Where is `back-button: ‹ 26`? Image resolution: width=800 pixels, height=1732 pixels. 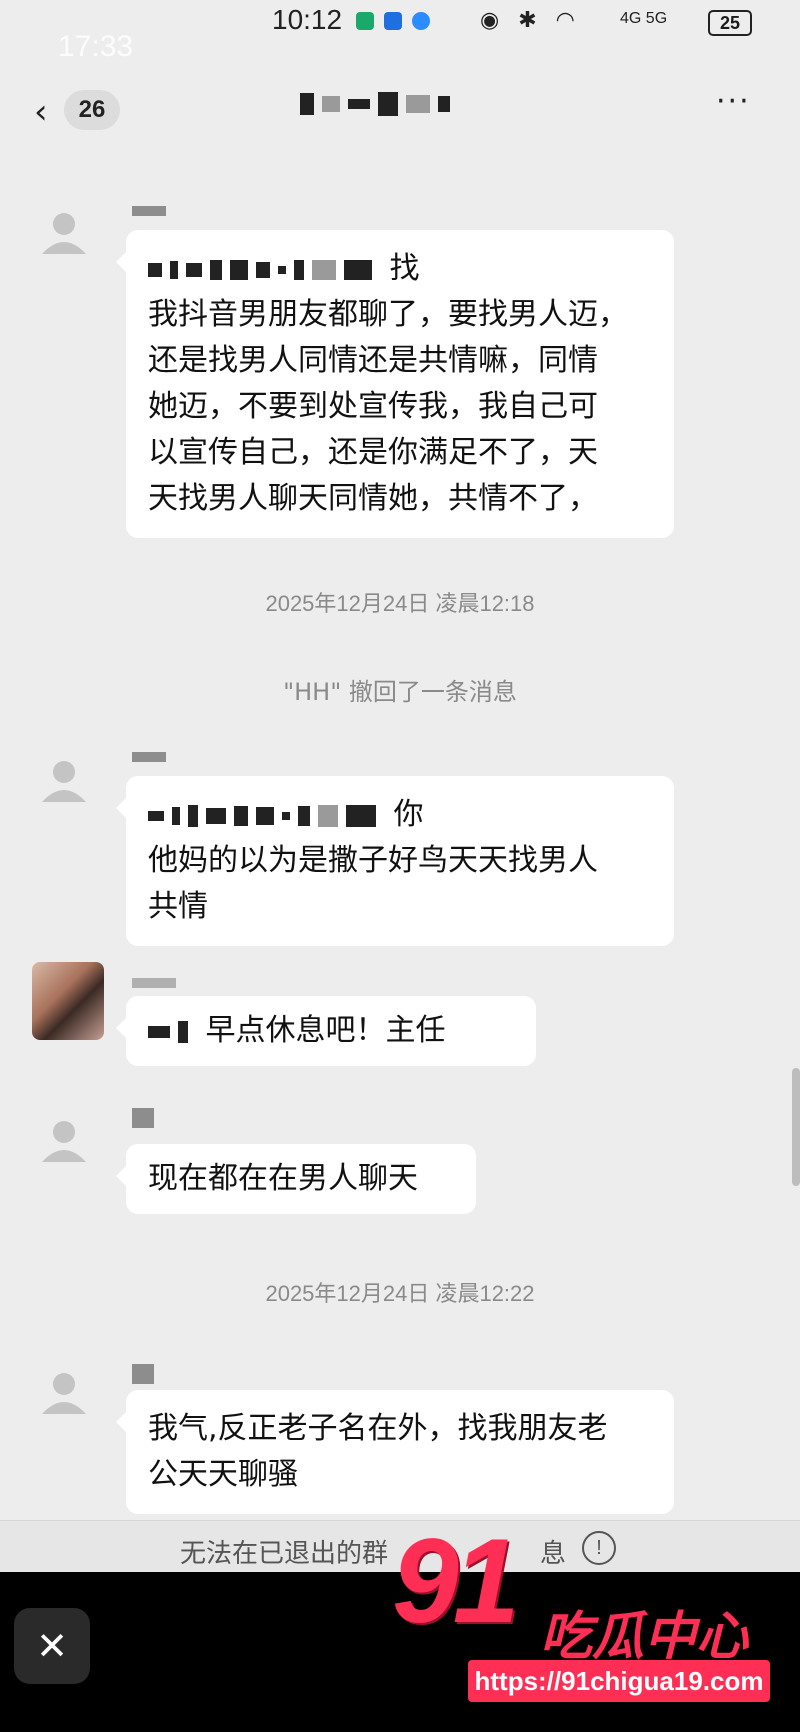
back-button: ‹ 26 is located at coordinates (78, 111).